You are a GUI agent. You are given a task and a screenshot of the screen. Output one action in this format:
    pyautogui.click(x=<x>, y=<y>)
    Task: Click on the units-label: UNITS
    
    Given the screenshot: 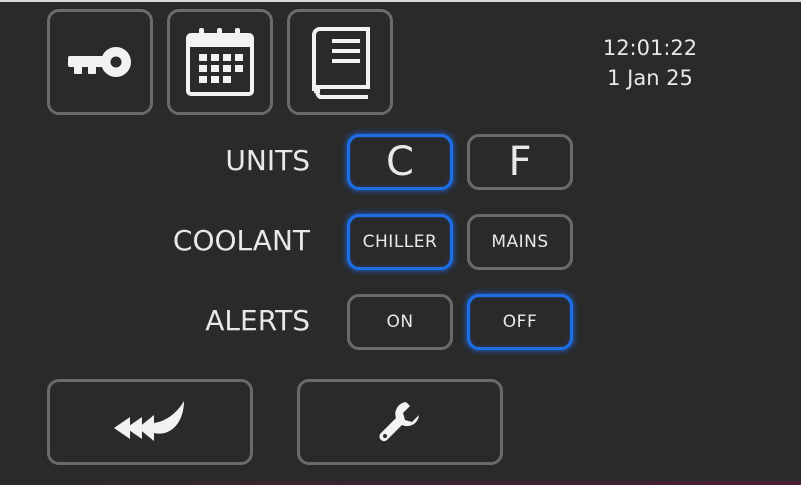 What is the action you would take?
    pyautogui.click(x=267, y=160)
    